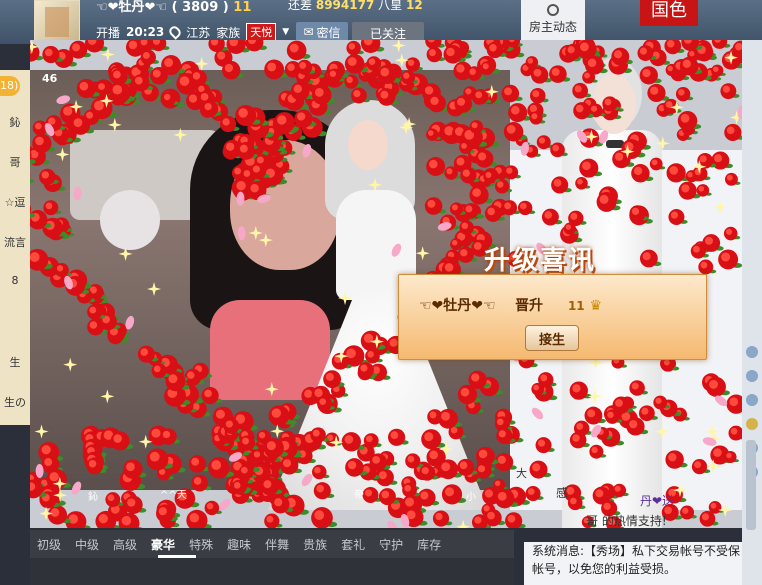 This screenshot has height=585, width=762. What do you see at coordinates (471, 497) in the screenshot?
I see `fan-label: 小` at bounding box center [471, 497].